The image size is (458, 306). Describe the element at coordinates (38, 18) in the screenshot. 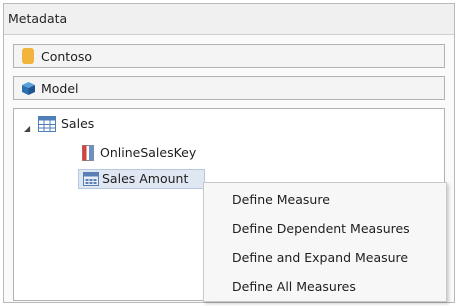

I see `panel-title: Metadata` at that location.